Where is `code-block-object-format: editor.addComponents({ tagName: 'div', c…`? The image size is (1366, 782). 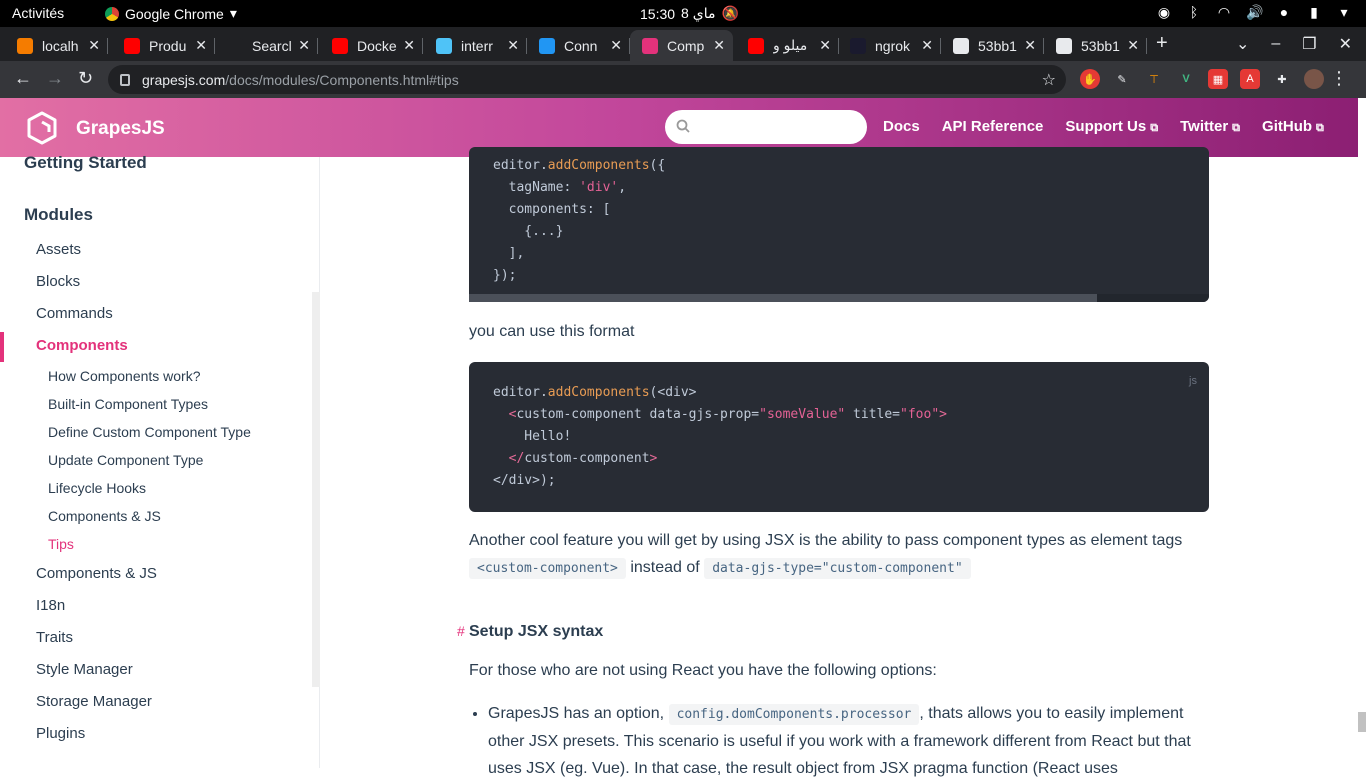
code-block-object-format: editor.addComponents({ tagName: 'div', c… is located at coordinates (839, 224).